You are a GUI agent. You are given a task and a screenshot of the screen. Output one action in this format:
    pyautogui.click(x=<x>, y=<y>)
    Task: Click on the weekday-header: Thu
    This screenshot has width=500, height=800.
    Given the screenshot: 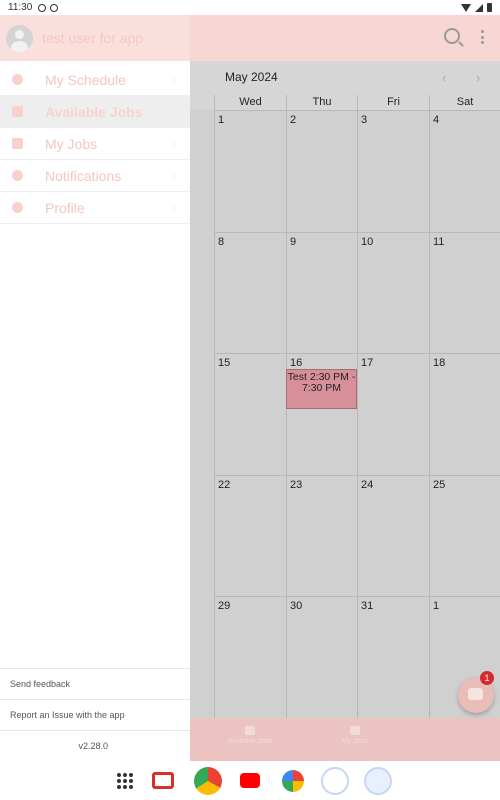 What is the action you would take?
    pyautogui.click(x=321, y=102)
    